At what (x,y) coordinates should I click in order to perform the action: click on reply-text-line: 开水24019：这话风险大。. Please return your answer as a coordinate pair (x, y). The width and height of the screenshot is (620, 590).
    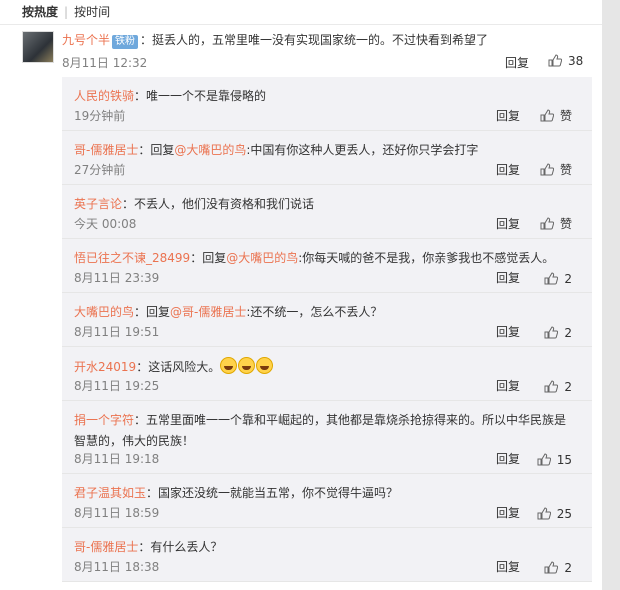
    Looking at the image, I should click on (174, 366).